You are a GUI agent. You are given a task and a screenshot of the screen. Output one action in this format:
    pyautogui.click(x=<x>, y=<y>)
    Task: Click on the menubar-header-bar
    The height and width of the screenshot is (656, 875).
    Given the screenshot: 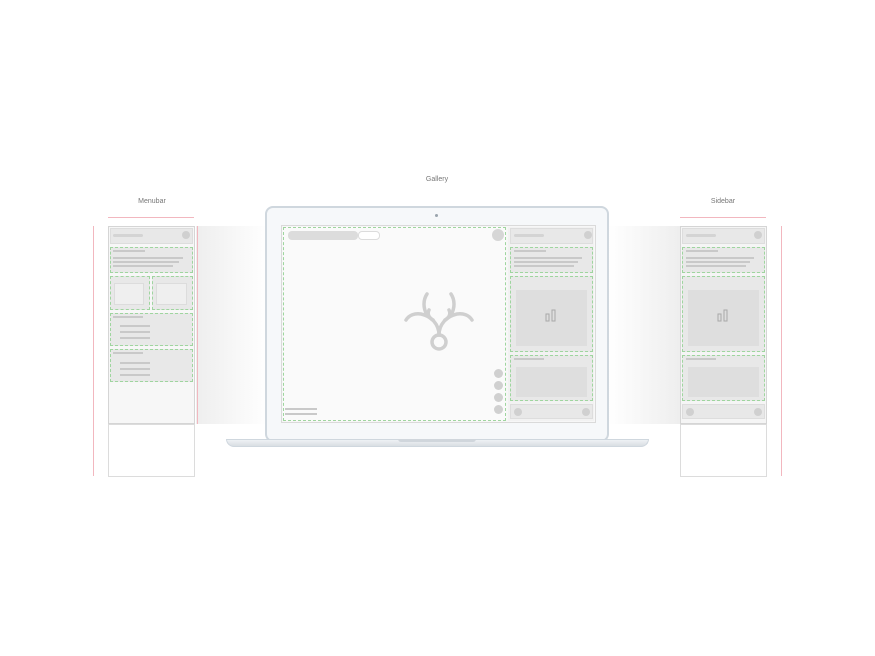 What is the action you would take?
    pyautogui.click(x=128, y=235)
    